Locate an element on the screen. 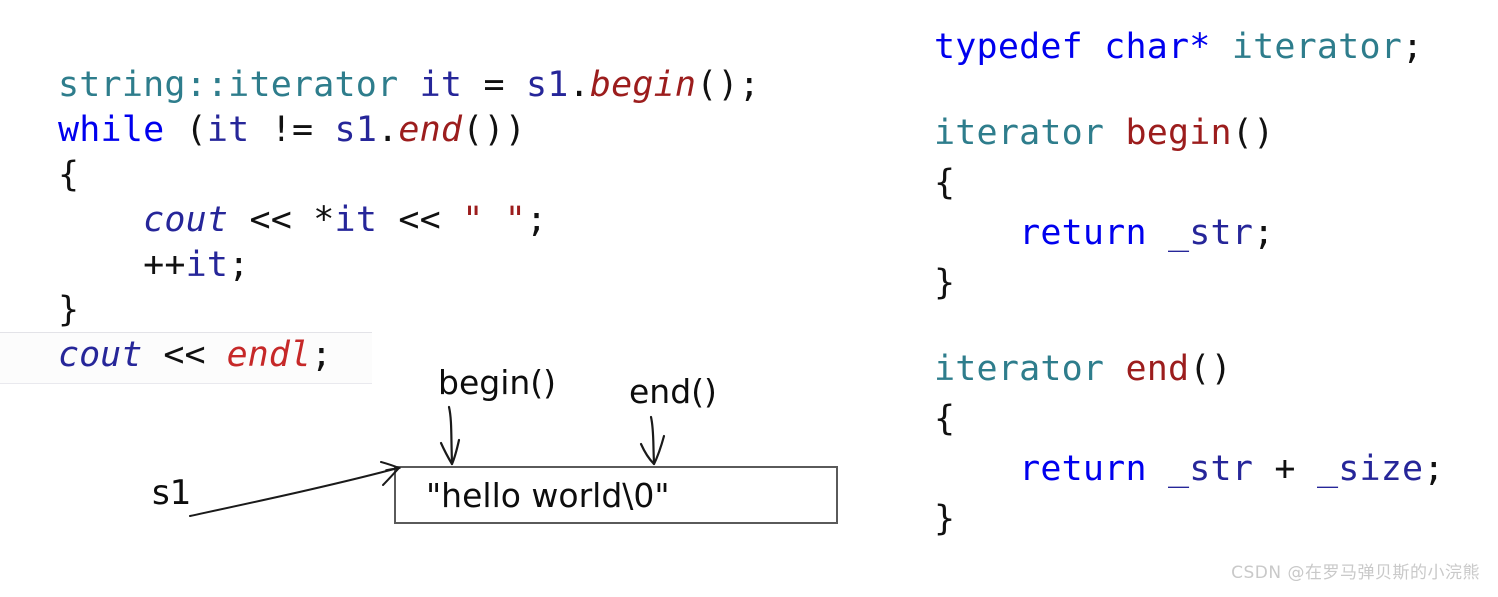 Image resolution: width=1498 pixels, height=597 pixels. code-line: cout << *it << " "; is located at coordinates (409, 225).